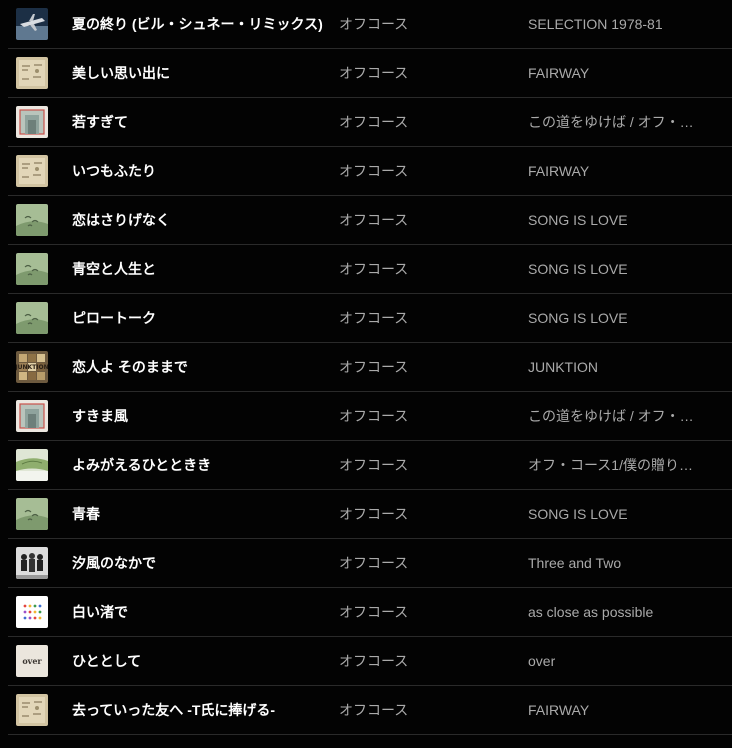 The height and width of the screenshot is (748, 732). Describe the element at coordinates (121, 220) in the screenshot. I see `track-title: 恋はさりげなく` at that location.